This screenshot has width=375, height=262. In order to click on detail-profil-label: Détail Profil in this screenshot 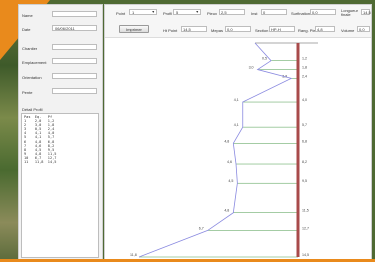, I will do `click(32, 109)`.